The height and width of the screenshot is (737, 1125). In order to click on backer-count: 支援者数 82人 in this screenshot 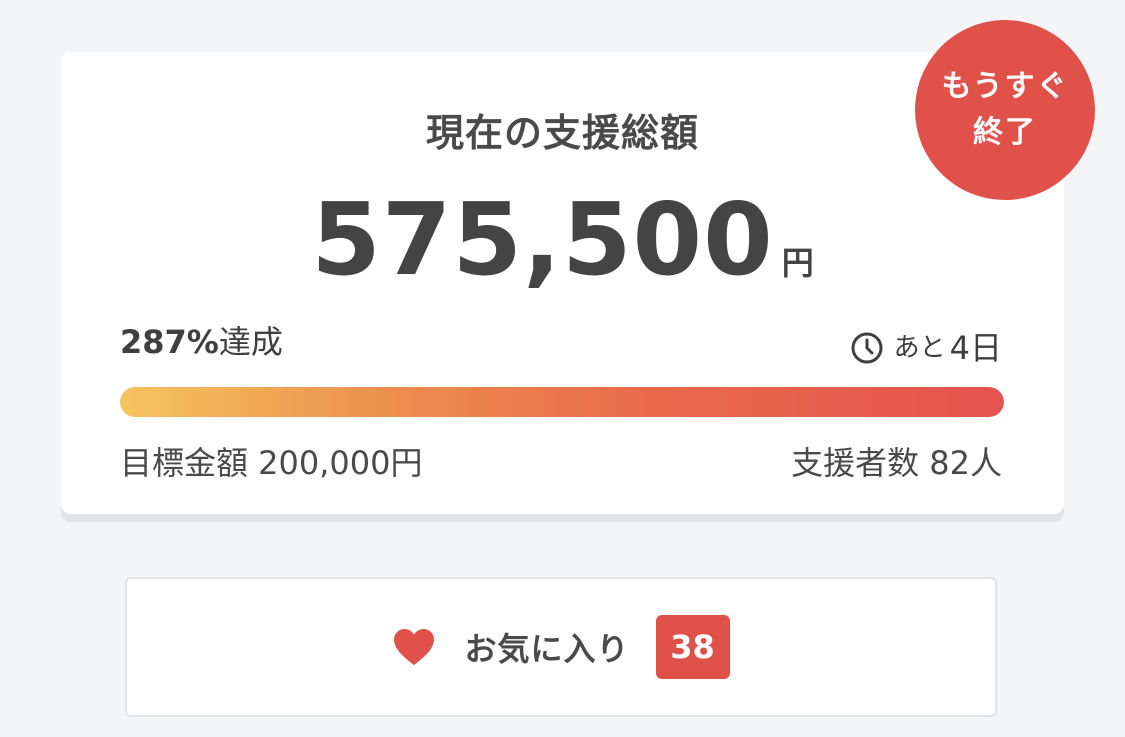, I will do `click(896, 463)`.